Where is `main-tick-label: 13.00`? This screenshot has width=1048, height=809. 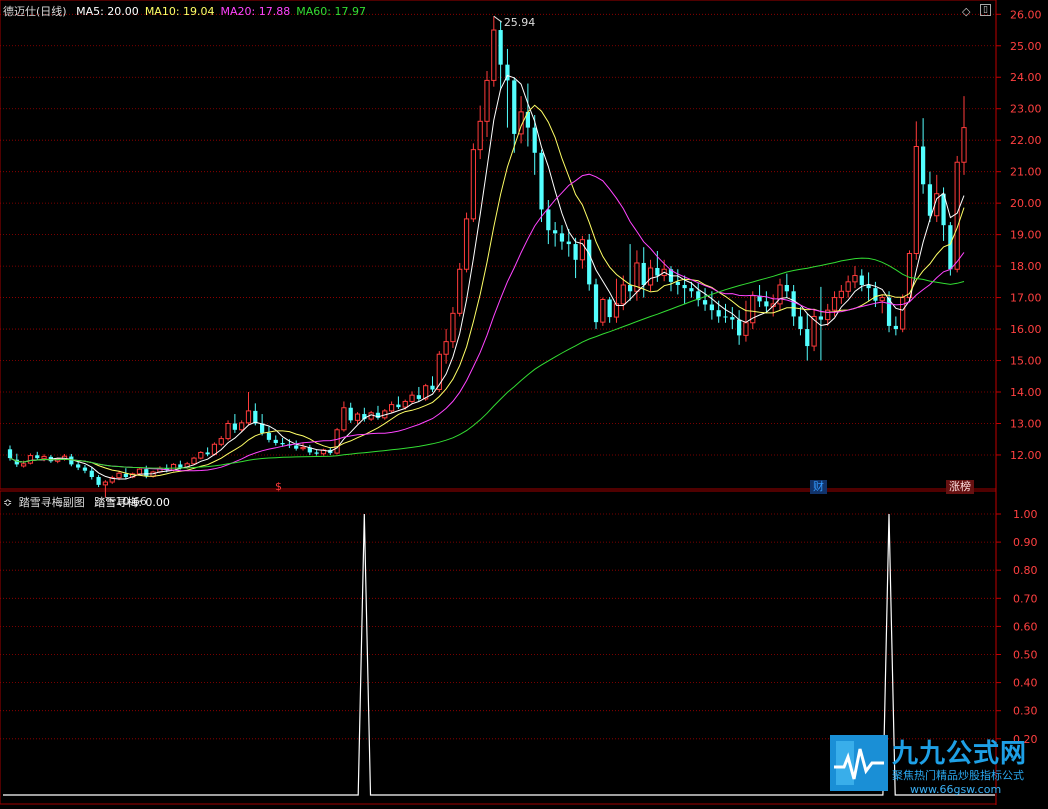 main-tick-label: 13.00 is located at coordinates (1026, 423).